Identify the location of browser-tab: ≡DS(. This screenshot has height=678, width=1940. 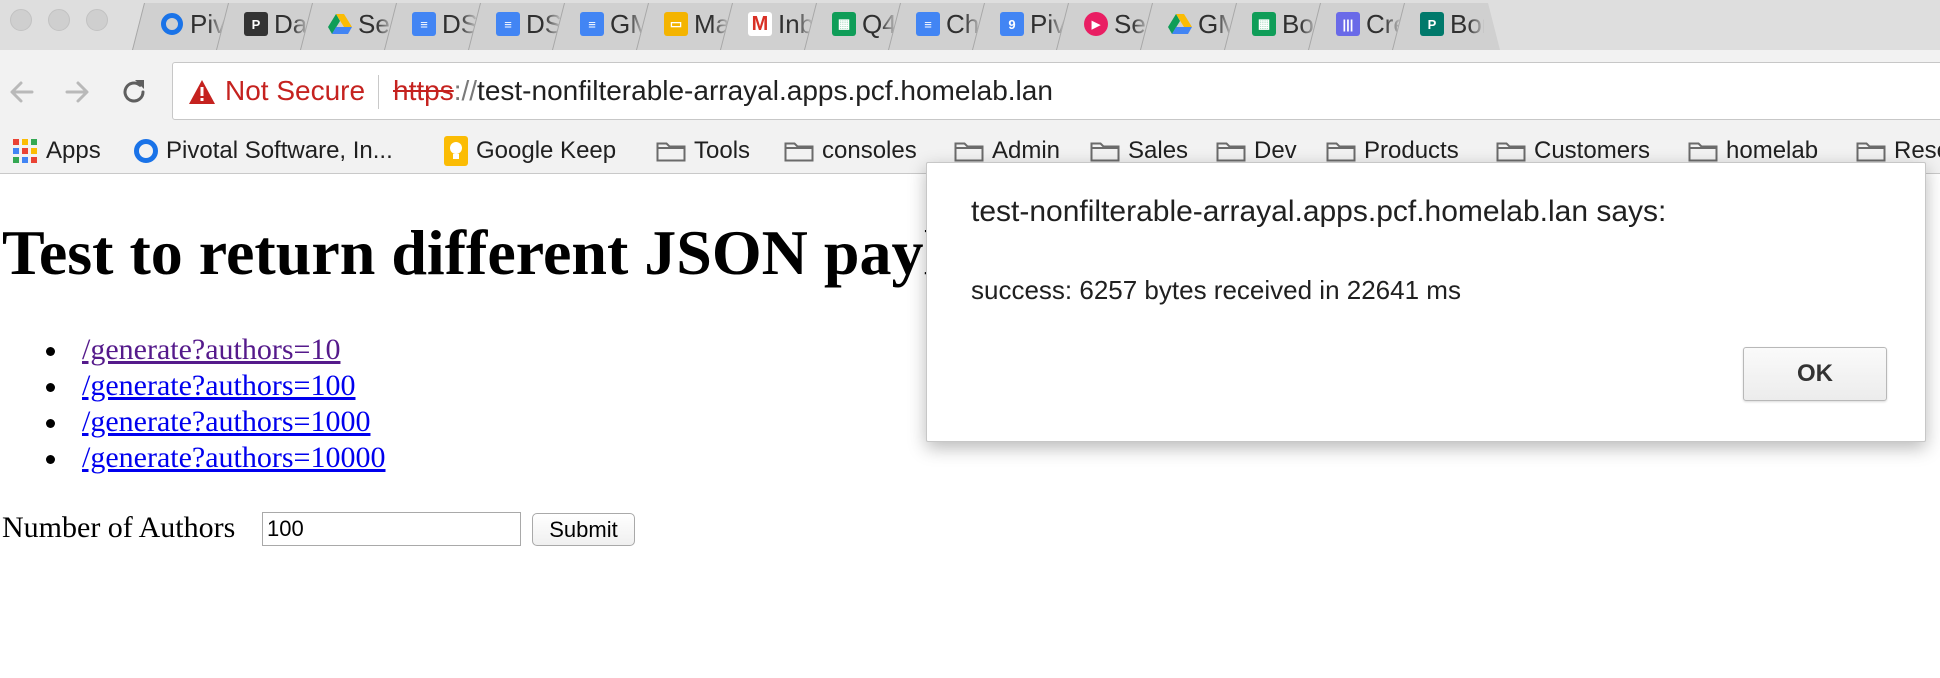
(522, 25).